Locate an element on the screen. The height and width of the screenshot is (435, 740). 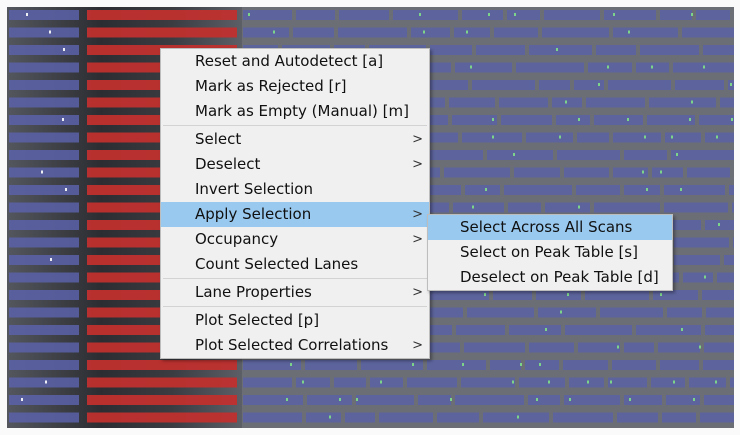
submenu-item-select-across-all-scans: Select Across All Scans is located at coordinates (550, 227).